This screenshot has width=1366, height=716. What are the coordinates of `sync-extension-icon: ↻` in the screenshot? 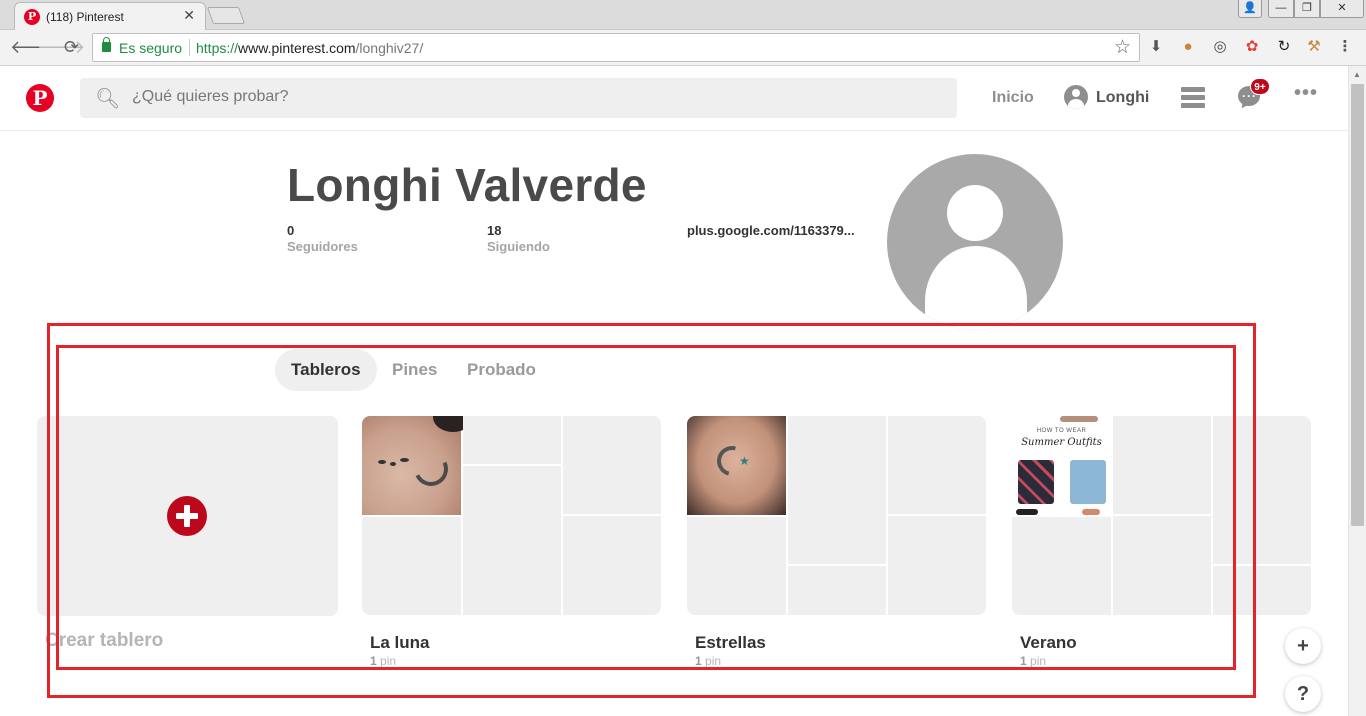 It's located at (1284, 47).